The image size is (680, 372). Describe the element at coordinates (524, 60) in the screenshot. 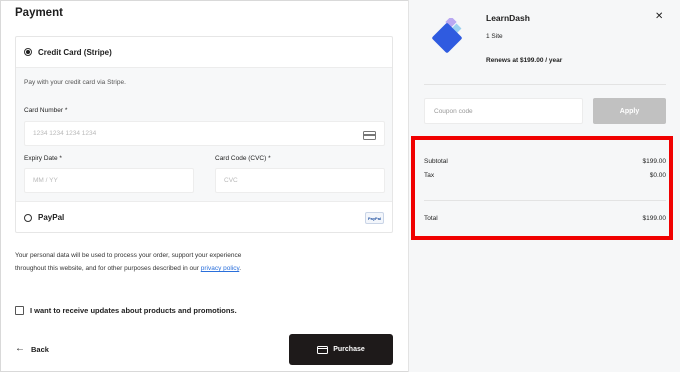

I see `renewal-price: Renews at $199.00 / year` at that location.